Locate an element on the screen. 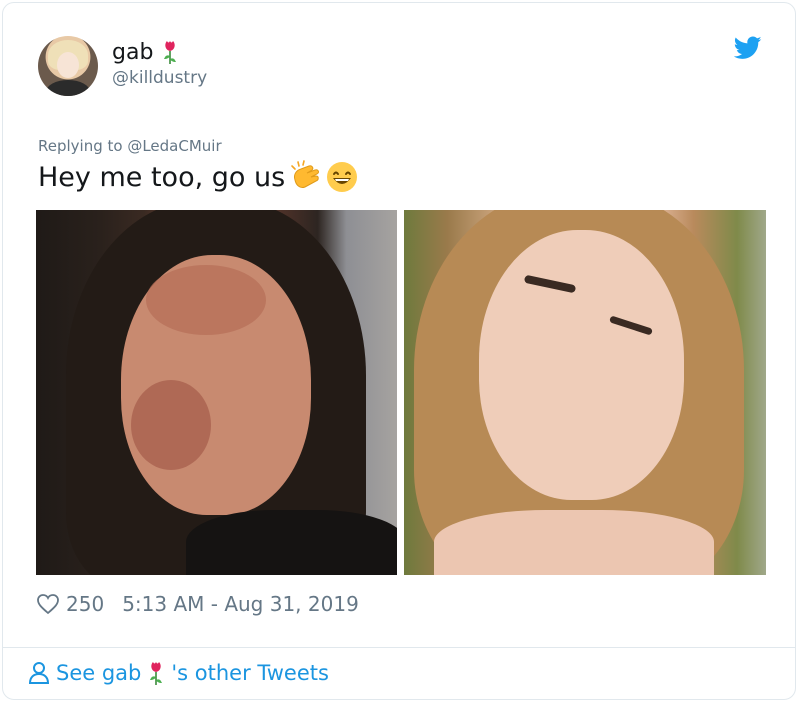 The image size is (800, 704). grinning-face-icon is located at coordinates (342, 177).